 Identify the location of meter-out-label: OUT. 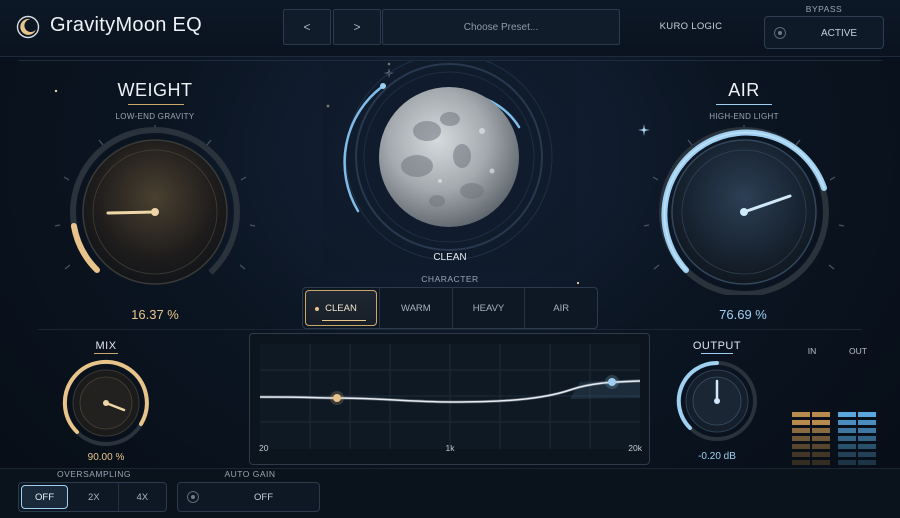
(858, 351).